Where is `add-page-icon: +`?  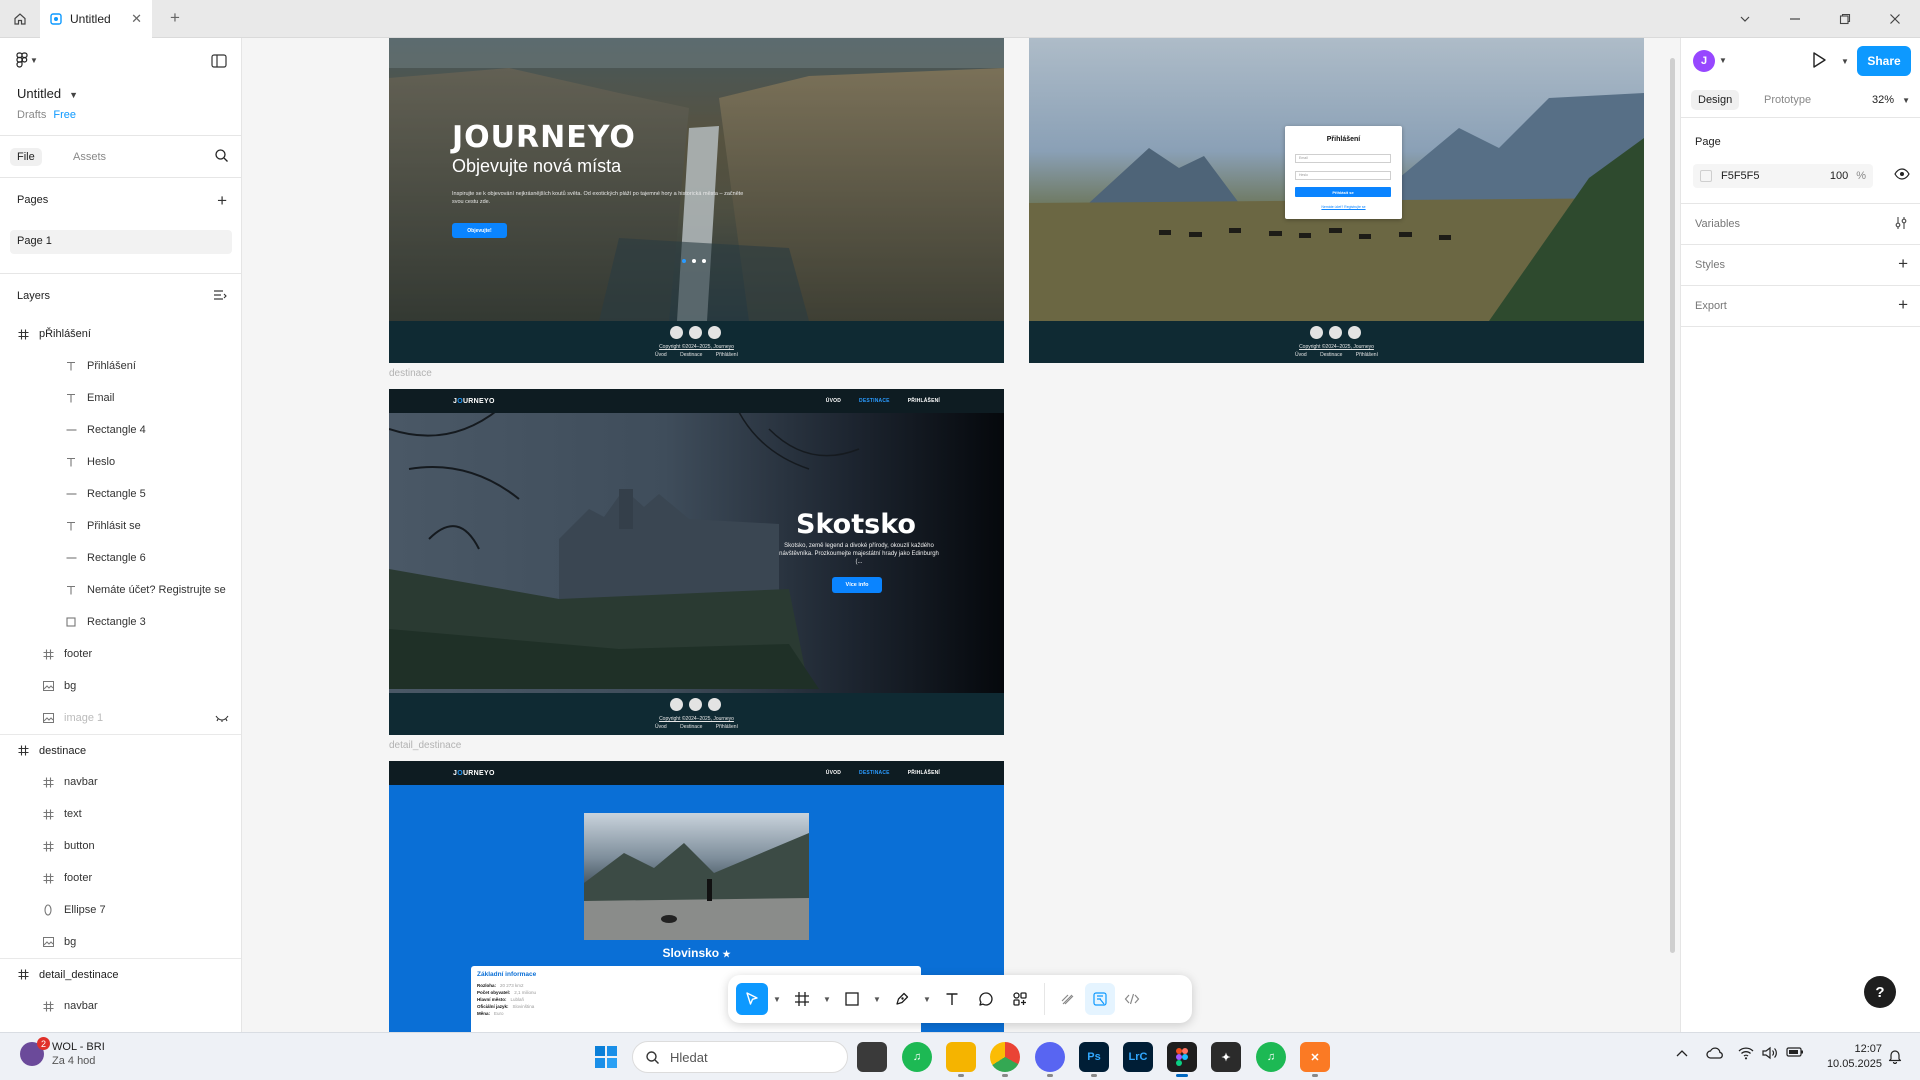 add-page-icon: + is located at coordinates (222, 201).